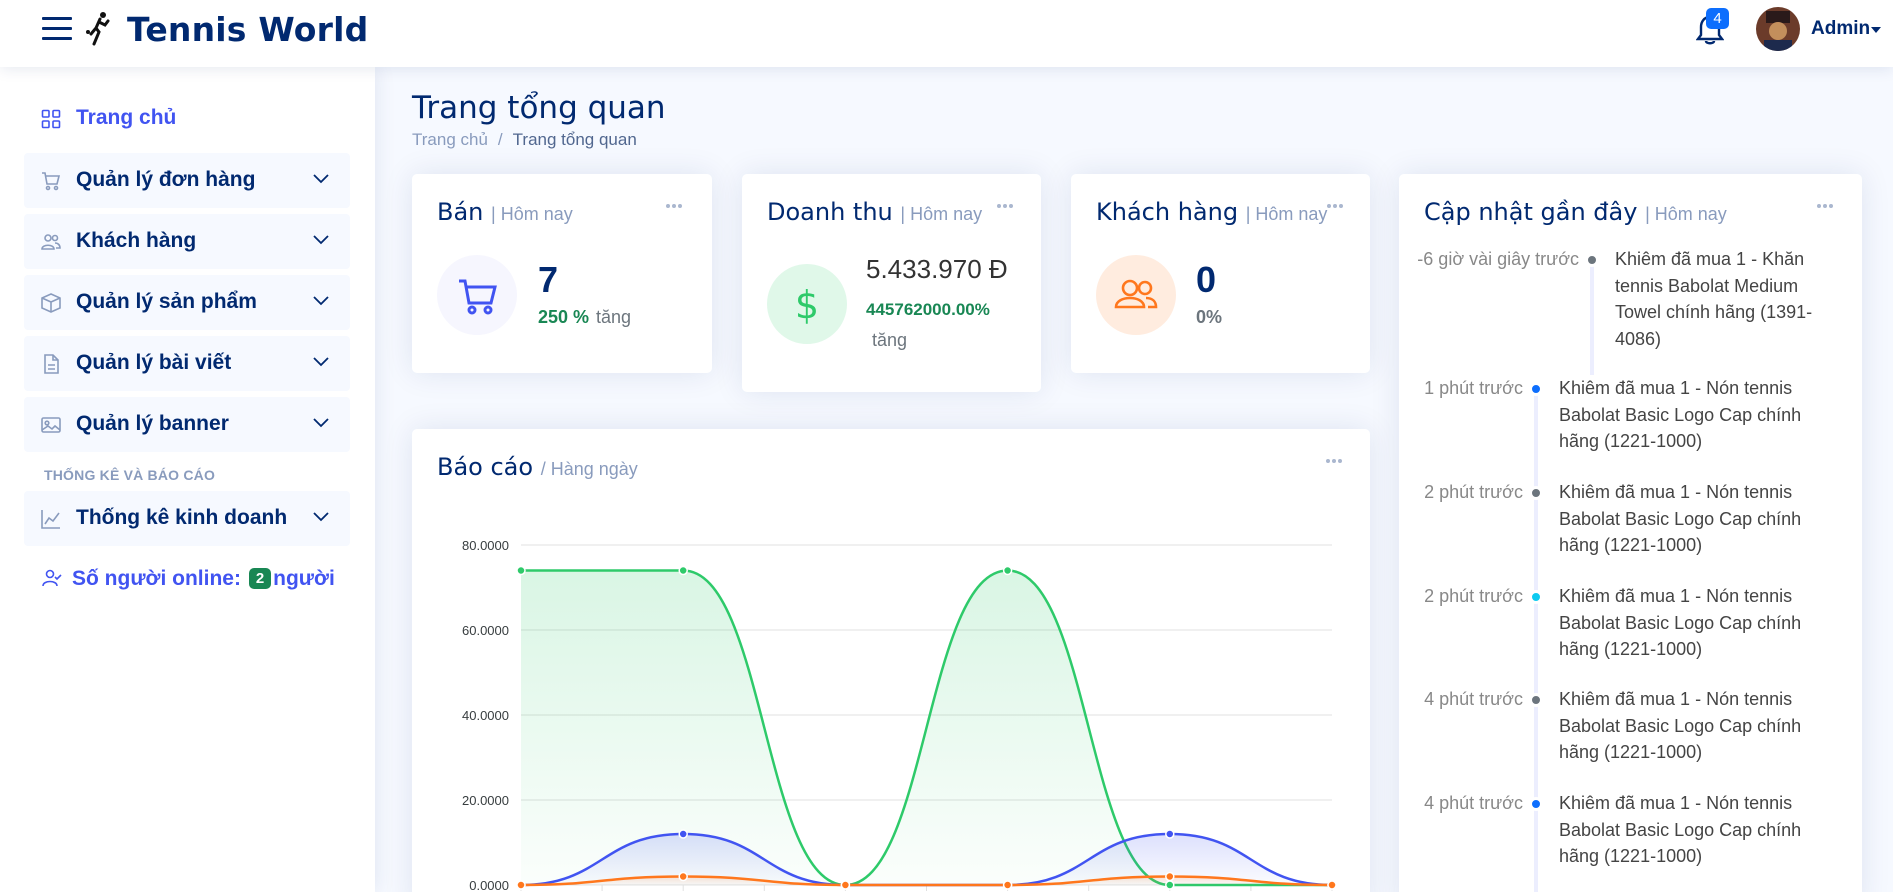  I want to click on card-title-text: Khách hàng, so click(1167, 212).